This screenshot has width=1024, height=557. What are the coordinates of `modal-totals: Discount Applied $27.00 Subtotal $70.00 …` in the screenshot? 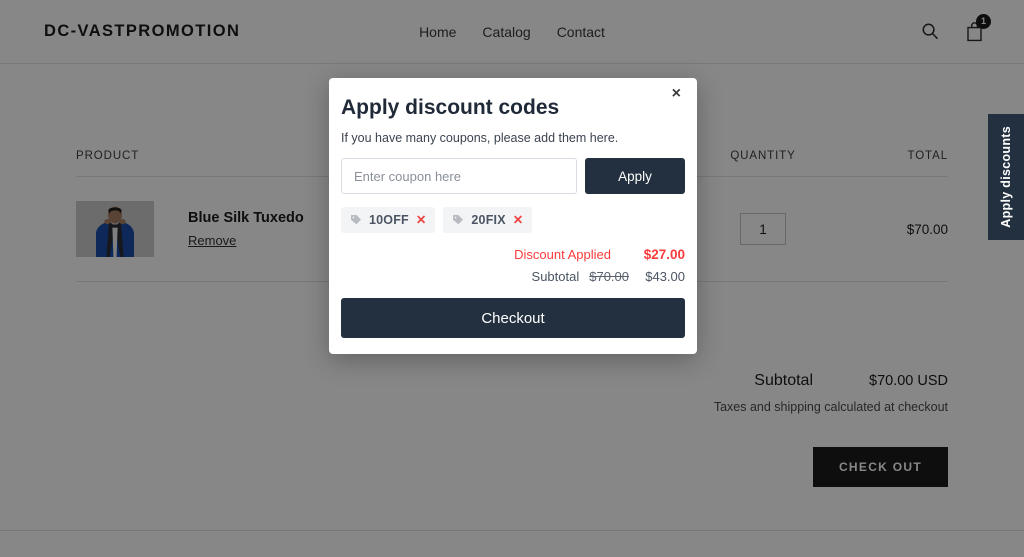 It's located at (513, 265).